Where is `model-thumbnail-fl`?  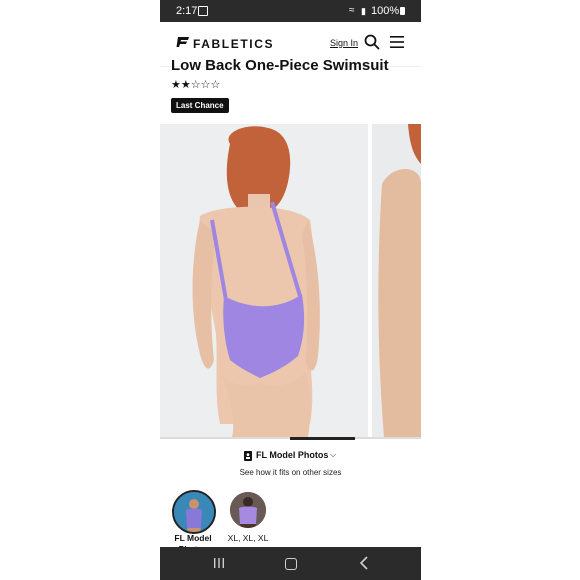 model-thumbnail-fl is located at coordinates (194, 512).